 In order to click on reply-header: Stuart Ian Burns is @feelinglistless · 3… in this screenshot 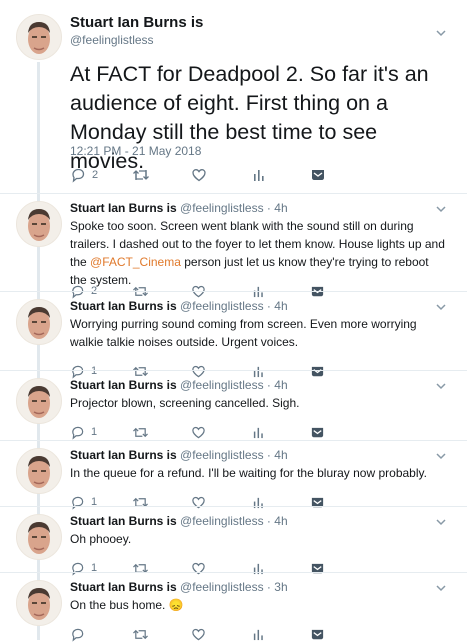, I will do `click(179, 587)`.